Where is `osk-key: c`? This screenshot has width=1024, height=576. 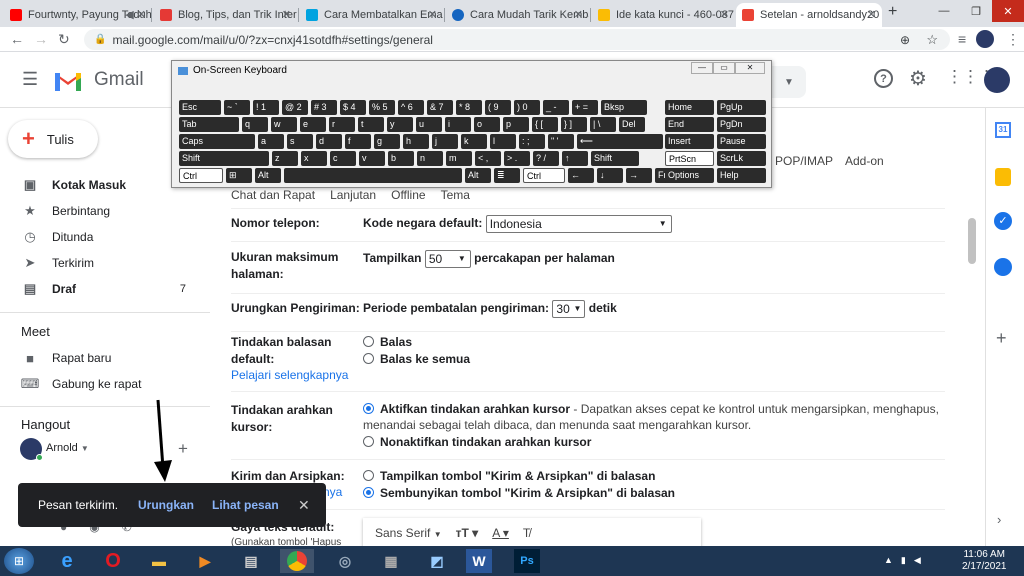 osk-key: c is located at coordinates (343, 158).